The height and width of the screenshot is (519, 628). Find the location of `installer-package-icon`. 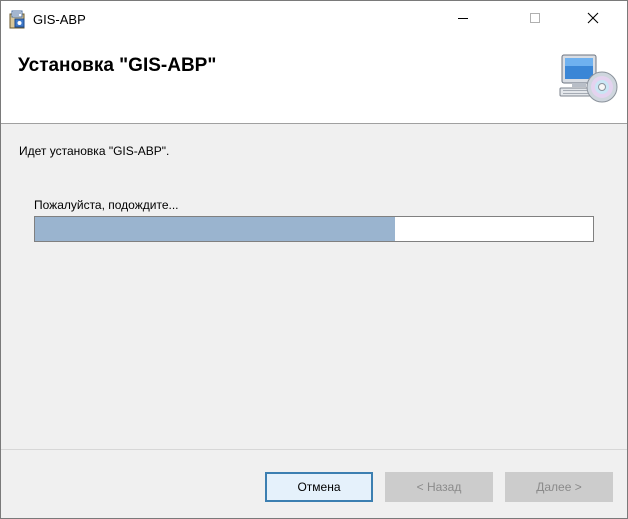

installer-package-icon is located at coordinates (18, 20).